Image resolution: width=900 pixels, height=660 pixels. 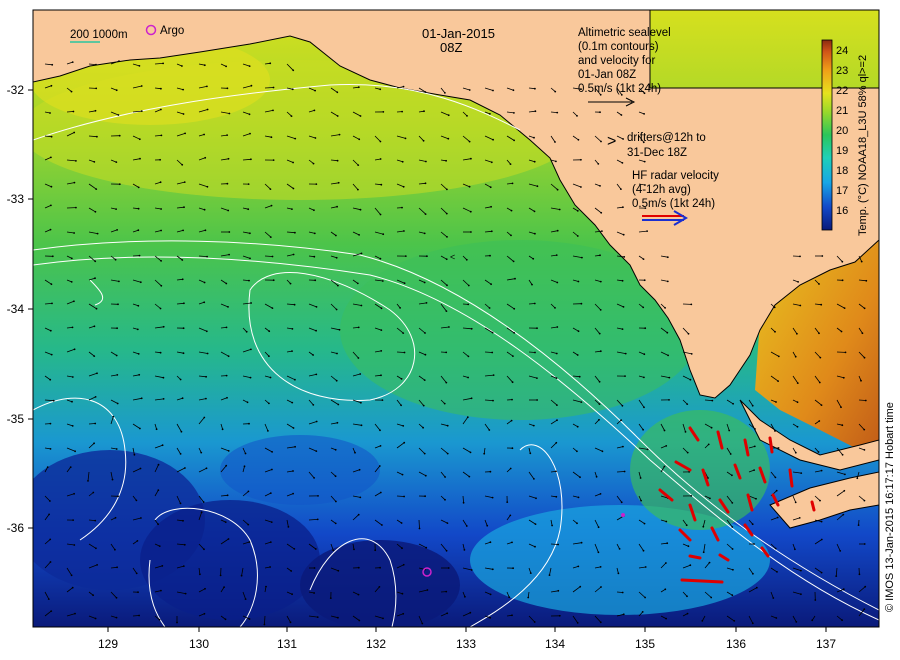 I want to click on colorbar-tick-label: 17, so click(x=842, y=191).